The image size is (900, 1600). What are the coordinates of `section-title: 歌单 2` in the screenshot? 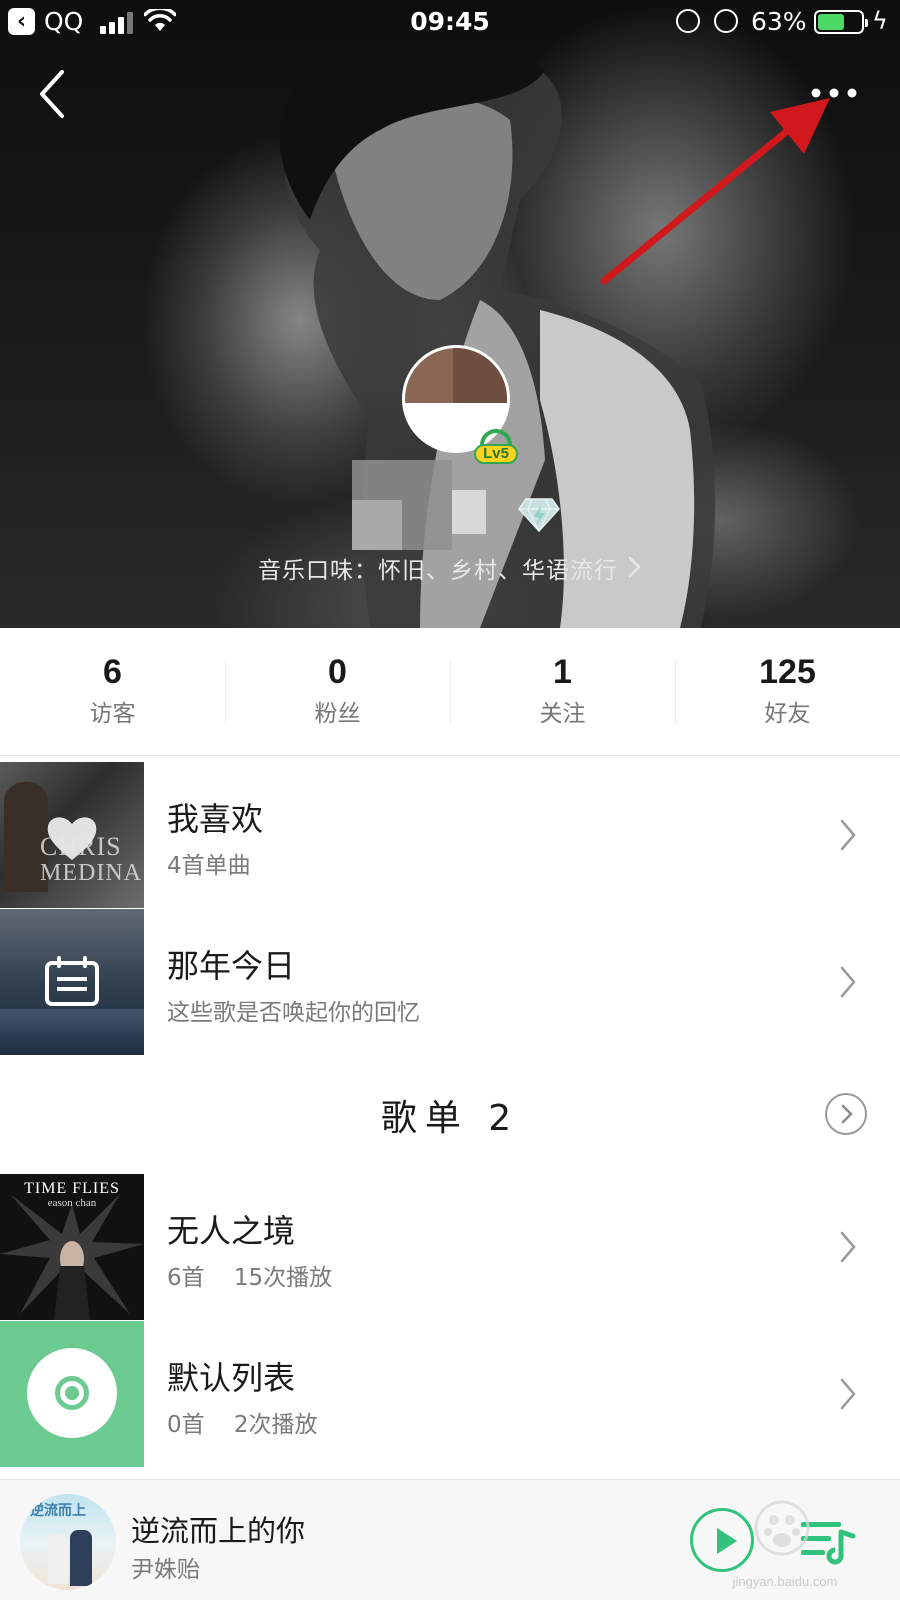 It's located at (450, 1118).